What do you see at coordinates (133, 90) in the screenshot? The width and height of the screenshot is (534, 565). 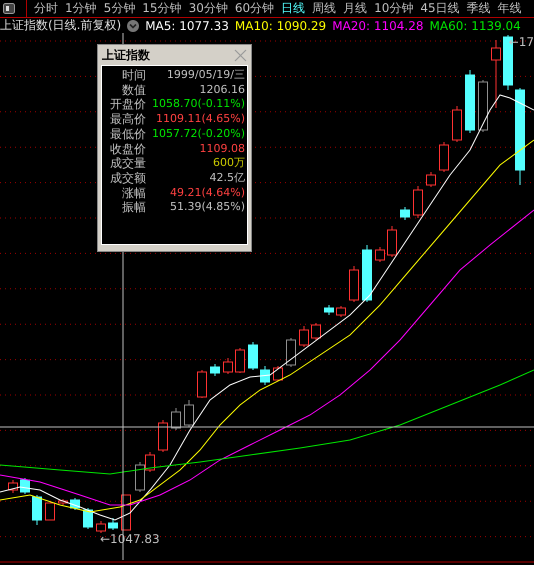 I see `field-label: 数值` at bounding box center [133, 90].